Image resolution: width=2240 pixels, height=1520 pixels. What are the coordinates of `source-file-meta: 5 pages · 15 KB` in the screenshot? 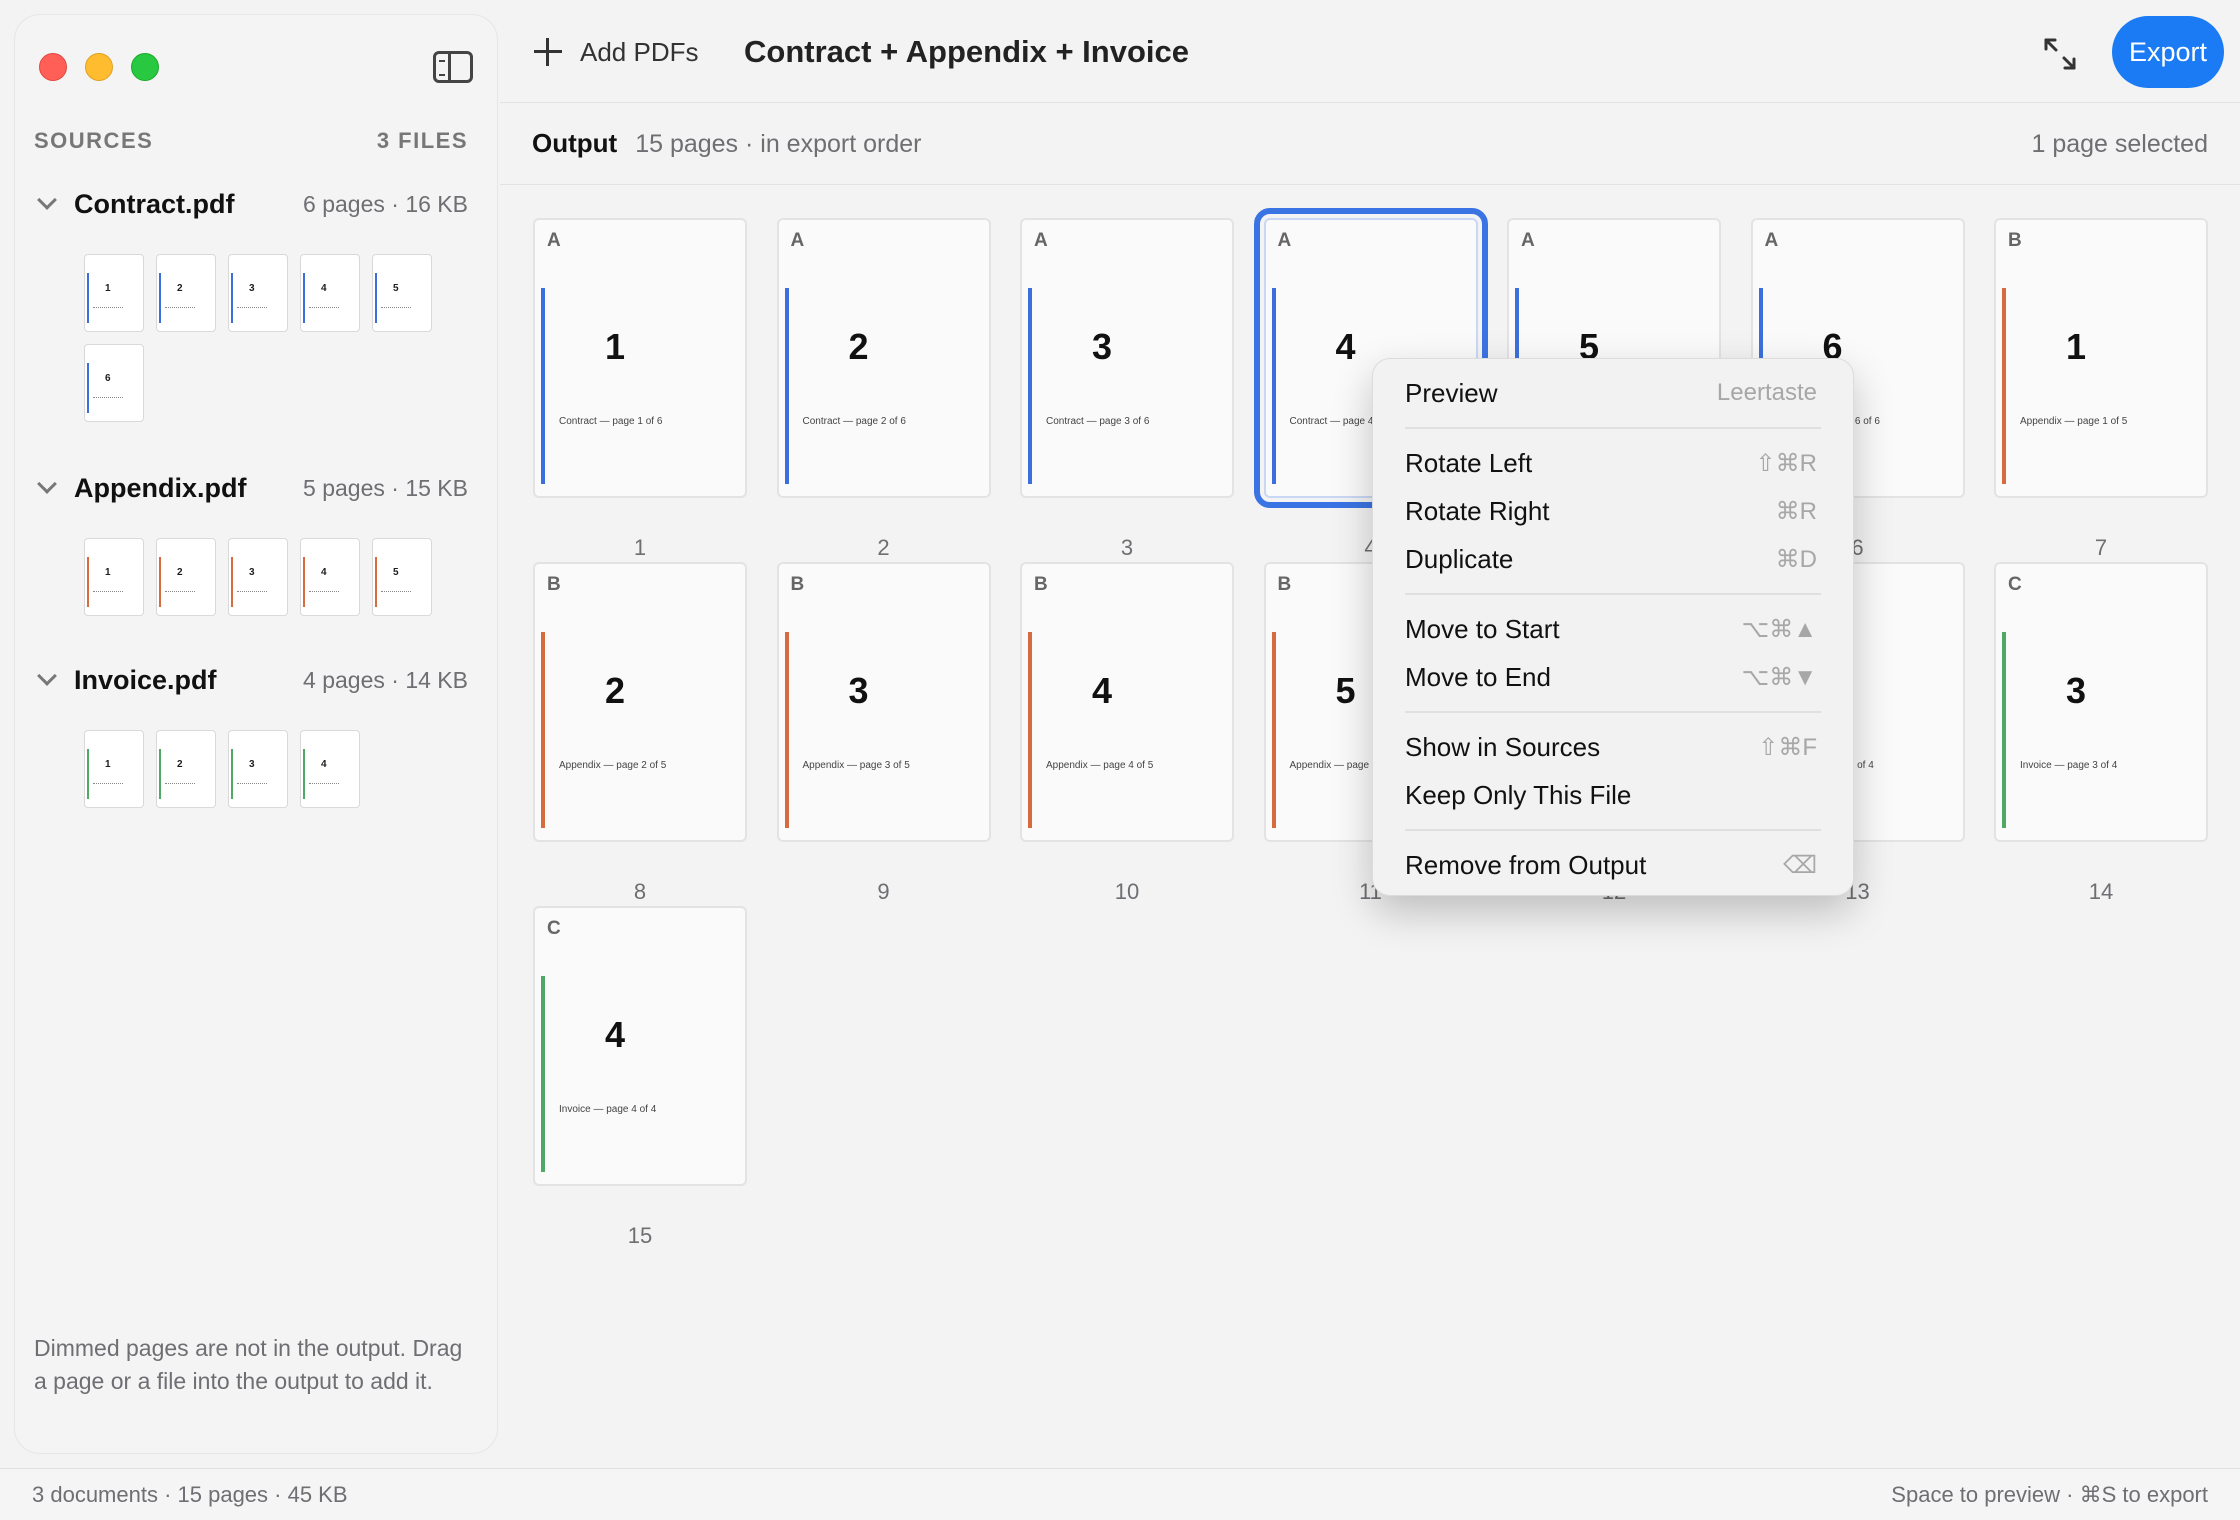 It's located at (385, 487).